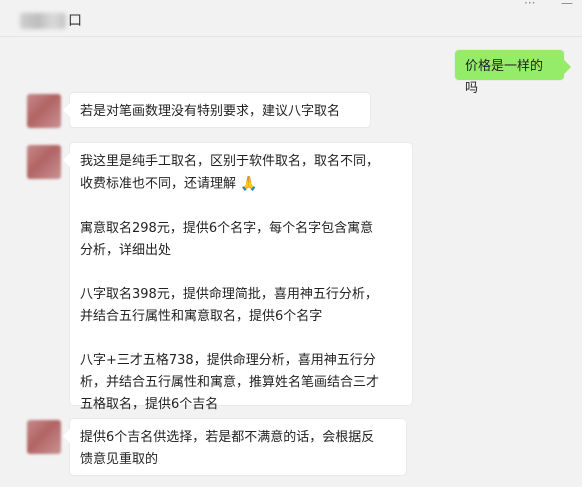  I want to click on message-line: 我这里是纯手工取名，区别于软件取名，取名不同，, so click(230, 161).